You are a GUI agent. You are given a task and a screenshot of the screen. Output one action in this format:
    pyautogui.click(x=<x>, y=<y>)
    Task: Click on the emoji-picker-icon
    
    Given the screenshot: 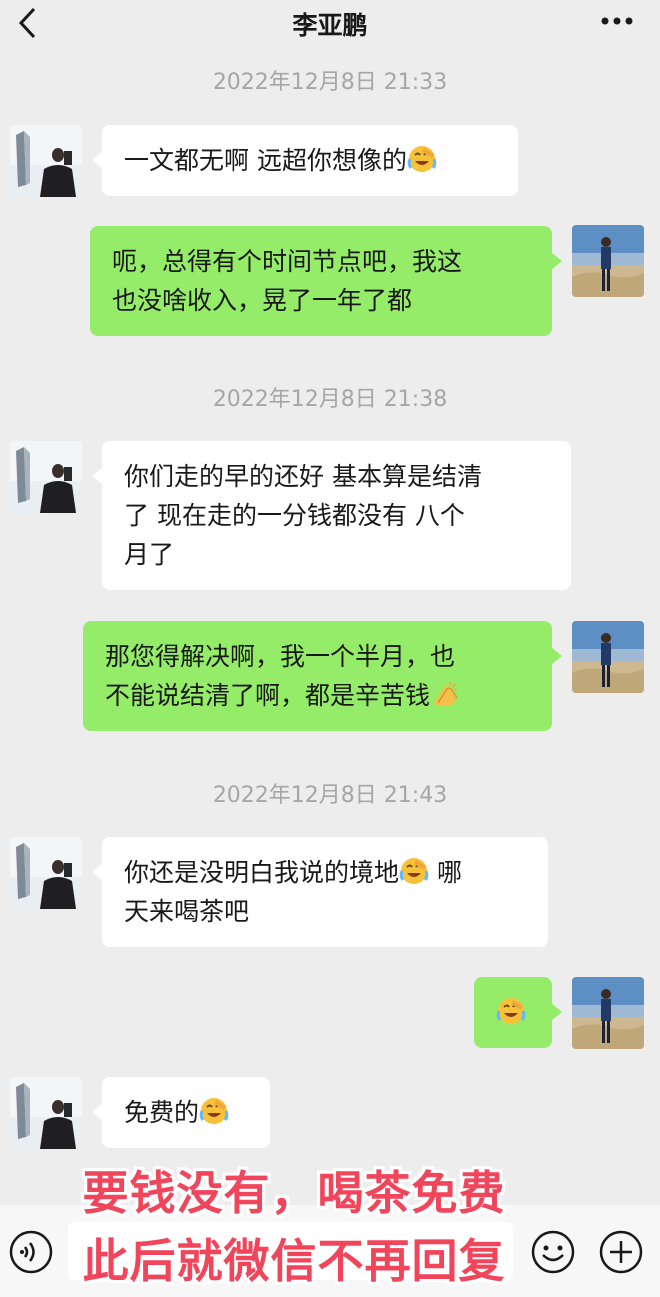 What is the action you would take?
    pyautogui.click(x=553, y=1252)
    